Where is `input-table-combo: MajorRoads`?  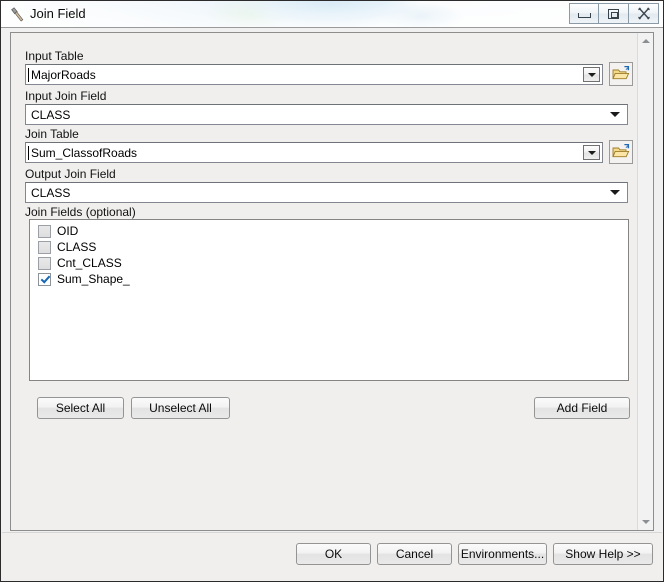
input-table-combo: MajorRoads is located at coordinates (314, 74).